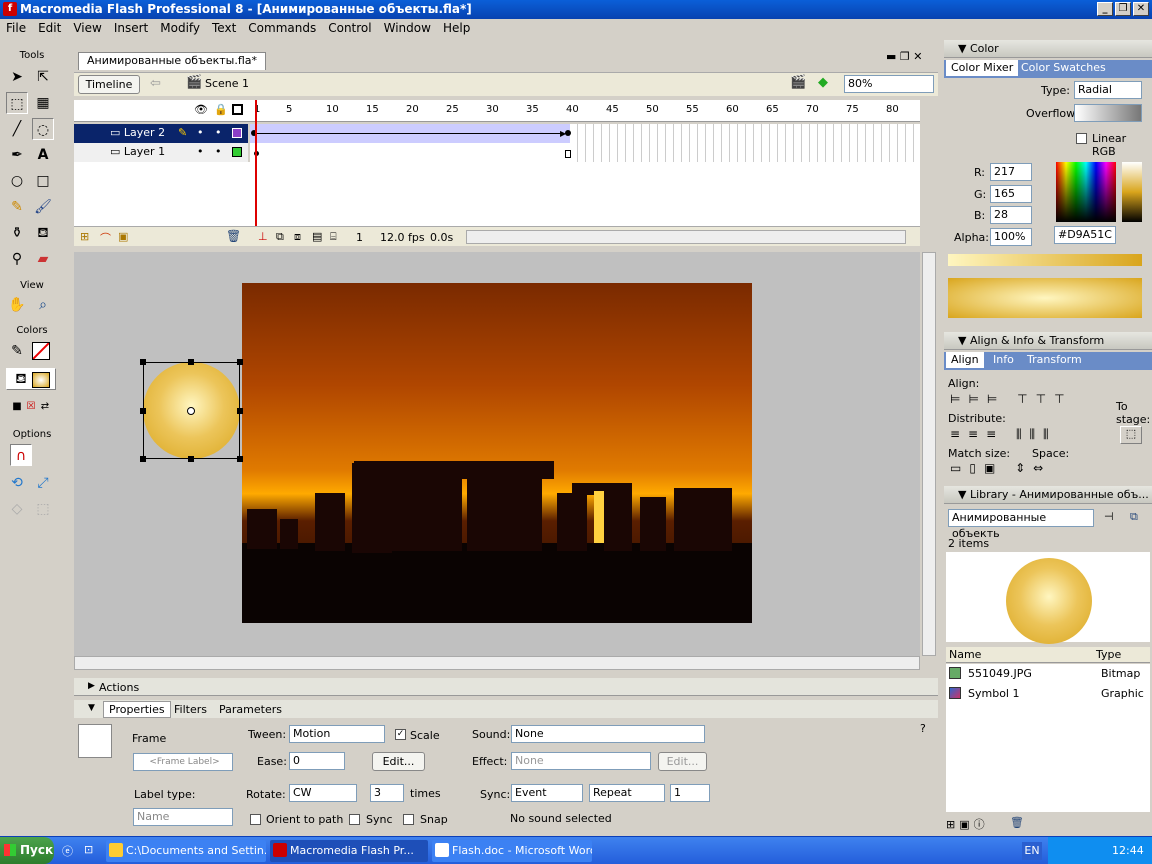 This screenshot has height=864, width=1152. What do you see at coordinates (1003, 434) in the screenshot?
I see `distribute-buttons: ≡≡≡ ⫼⫼⫼` at bounding box center [1003, 434].